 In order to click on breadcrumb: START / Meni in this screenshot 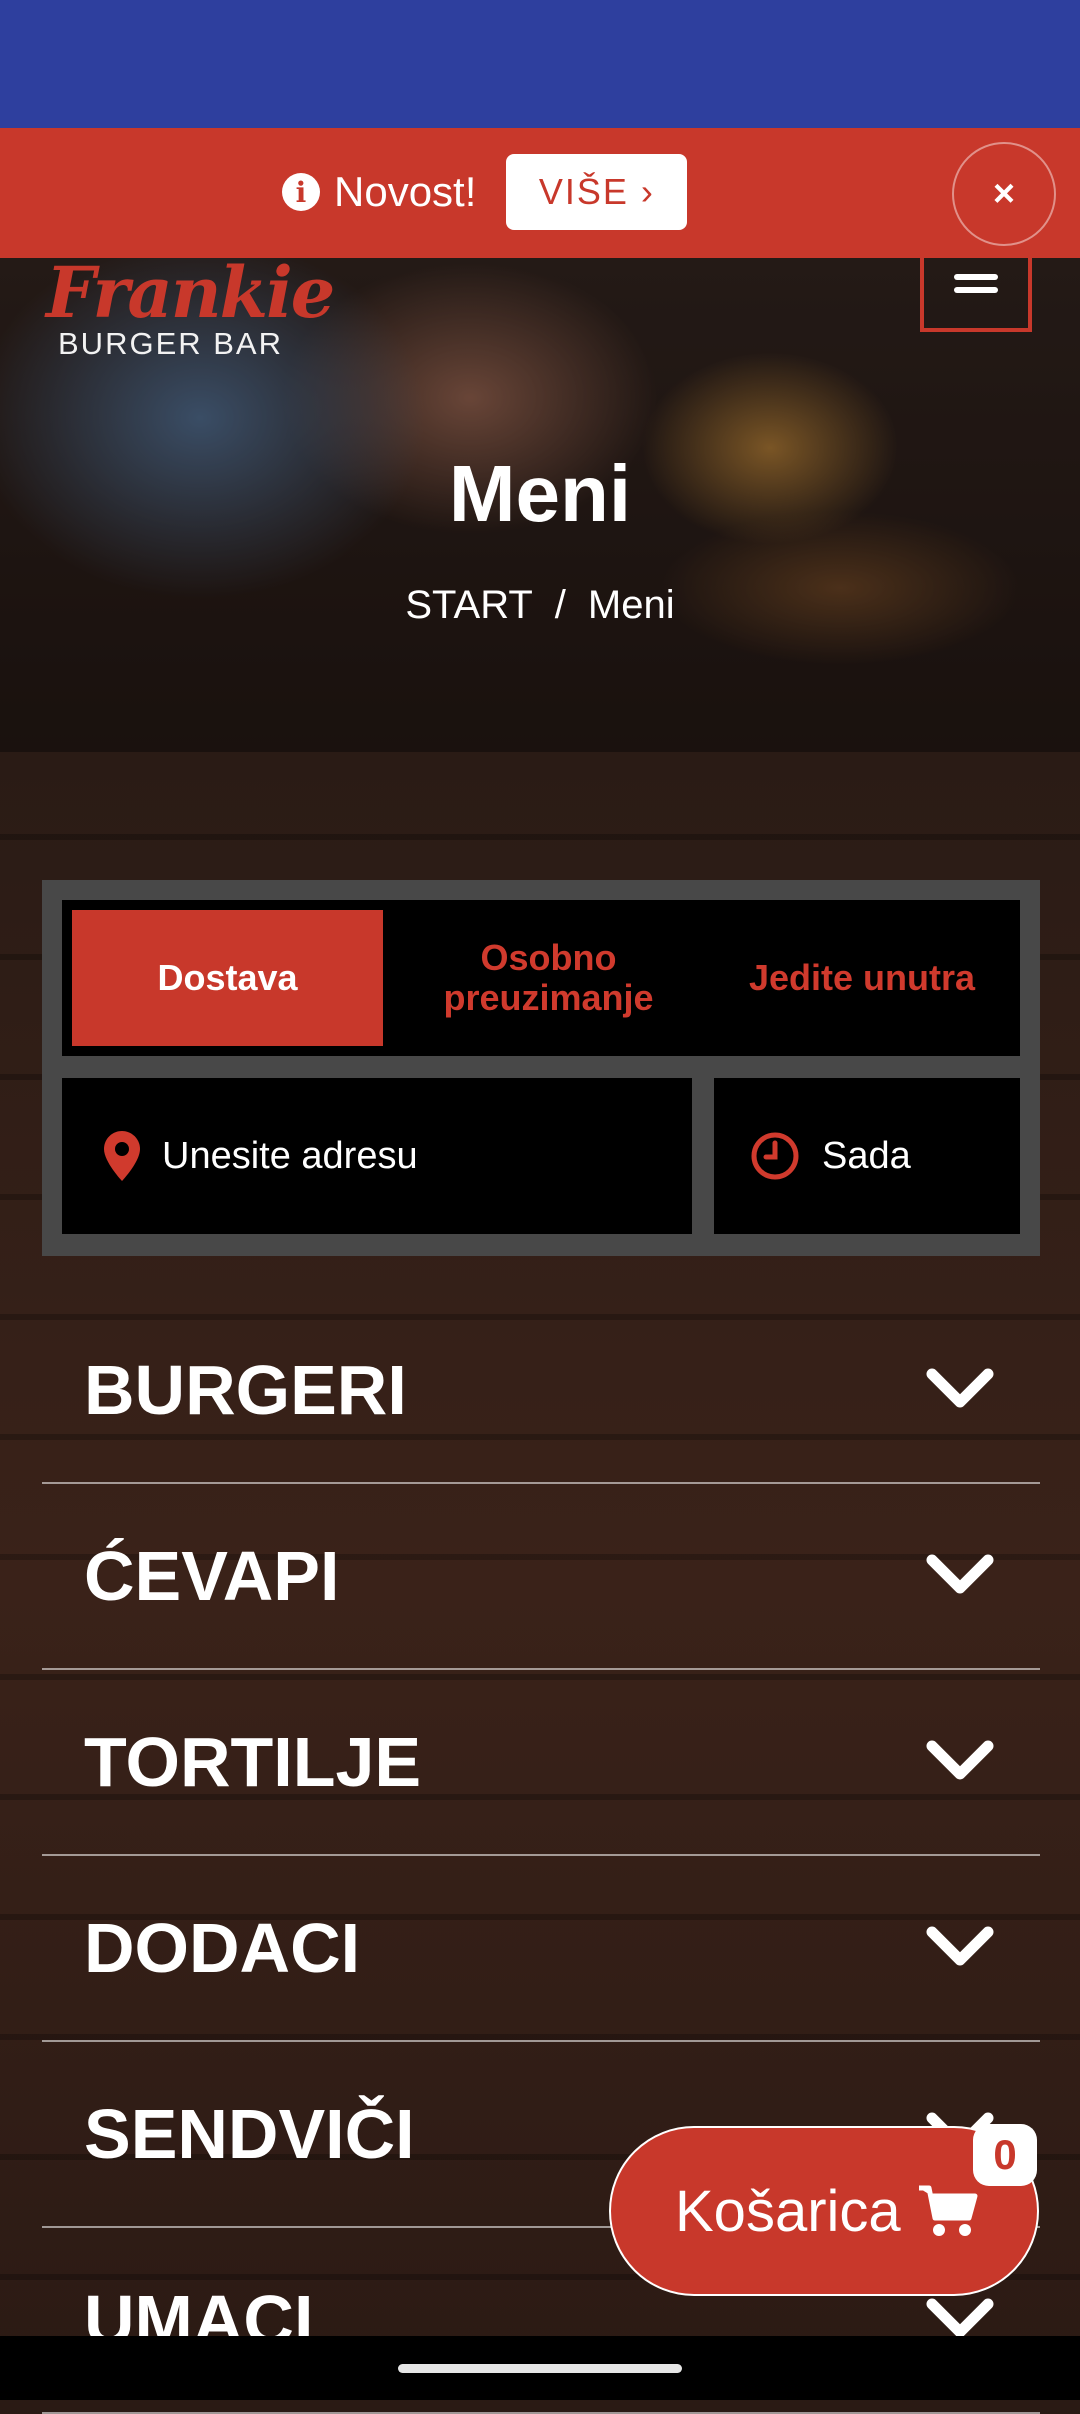, I will do `click(540, 605)`.